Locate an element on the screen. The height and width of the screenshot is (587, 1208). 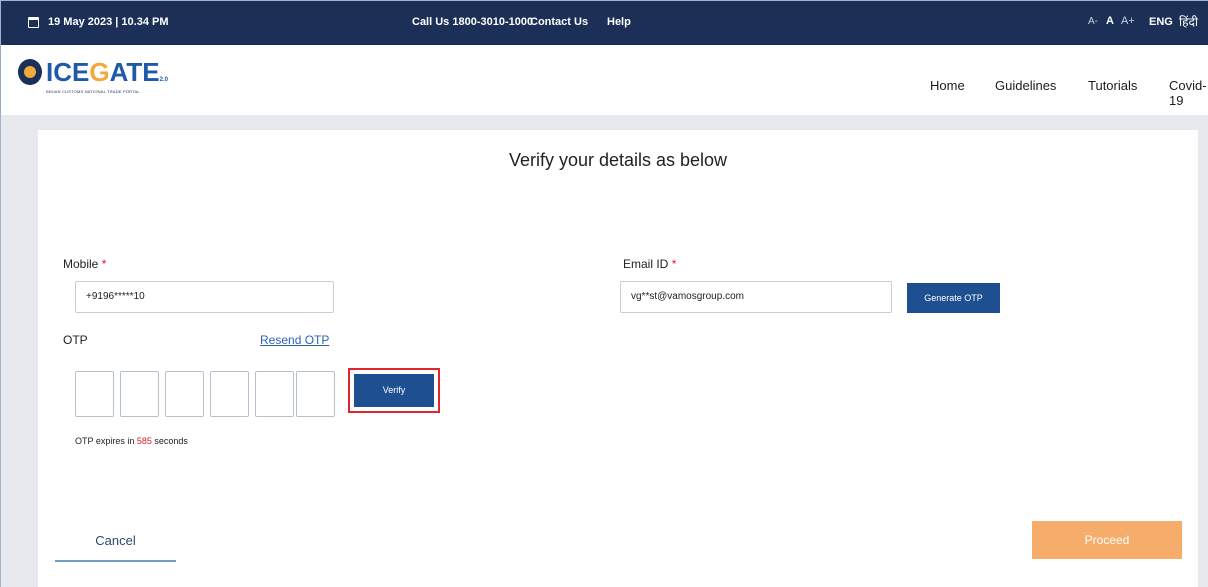
email-field: vg**st@vamosgroup.com is located at coordinates (756, 297).